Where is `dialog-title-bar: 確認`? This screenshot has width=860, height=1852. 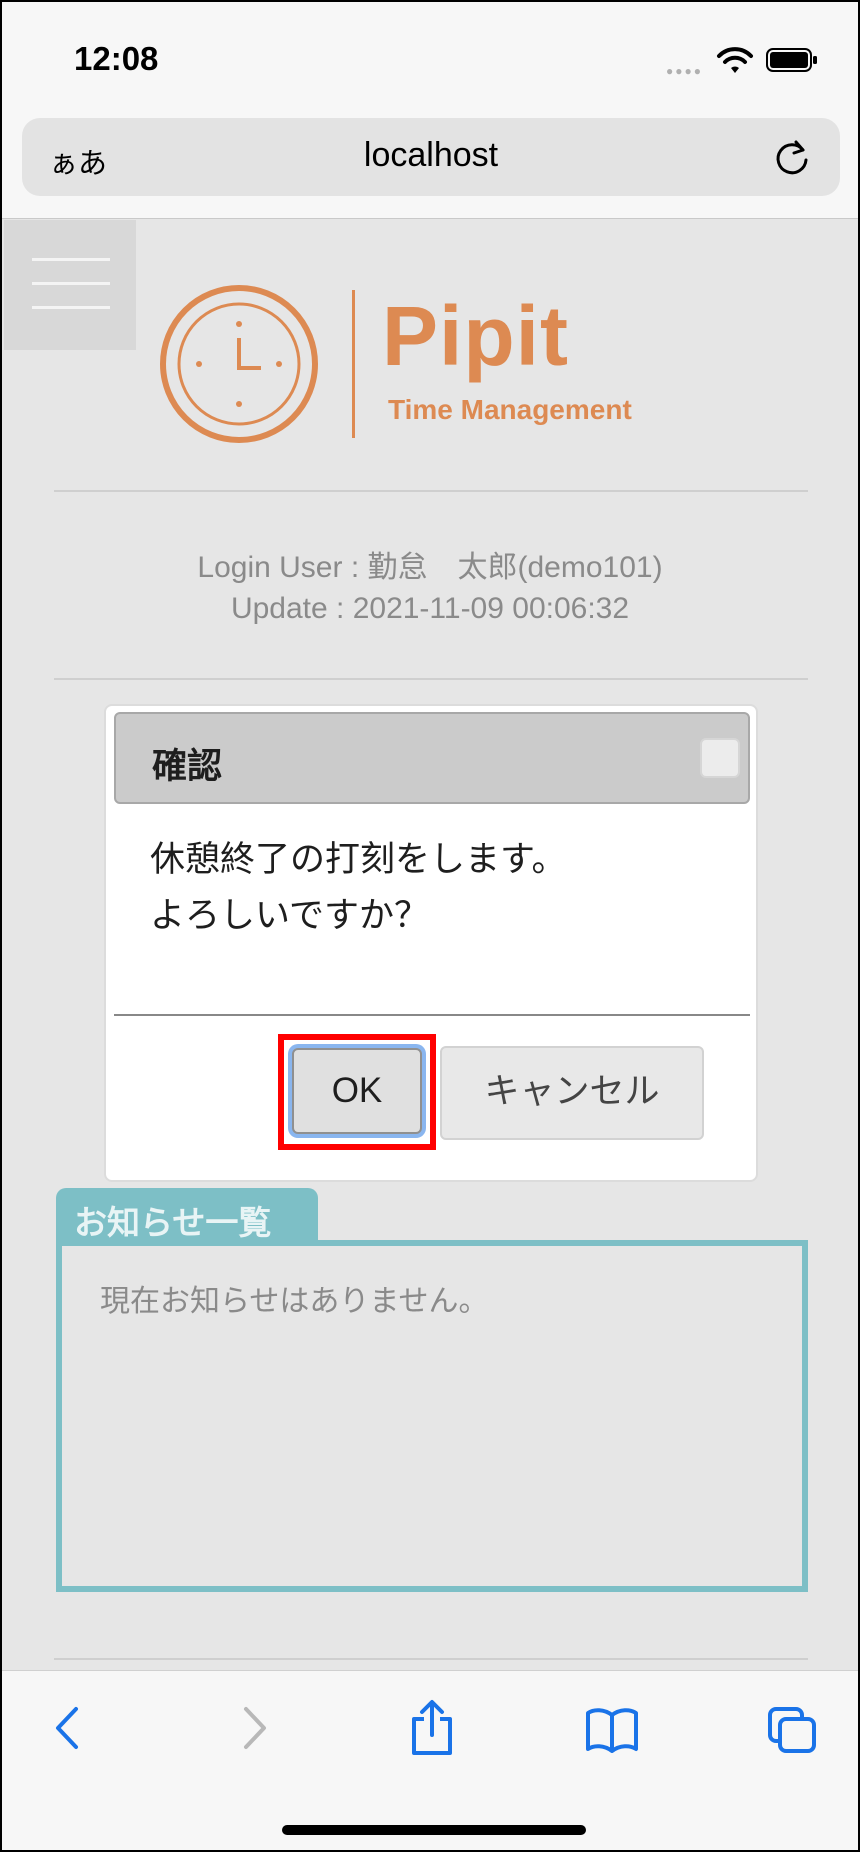
dialog-title-bar: 確認 is located at coordinates (432, 758).